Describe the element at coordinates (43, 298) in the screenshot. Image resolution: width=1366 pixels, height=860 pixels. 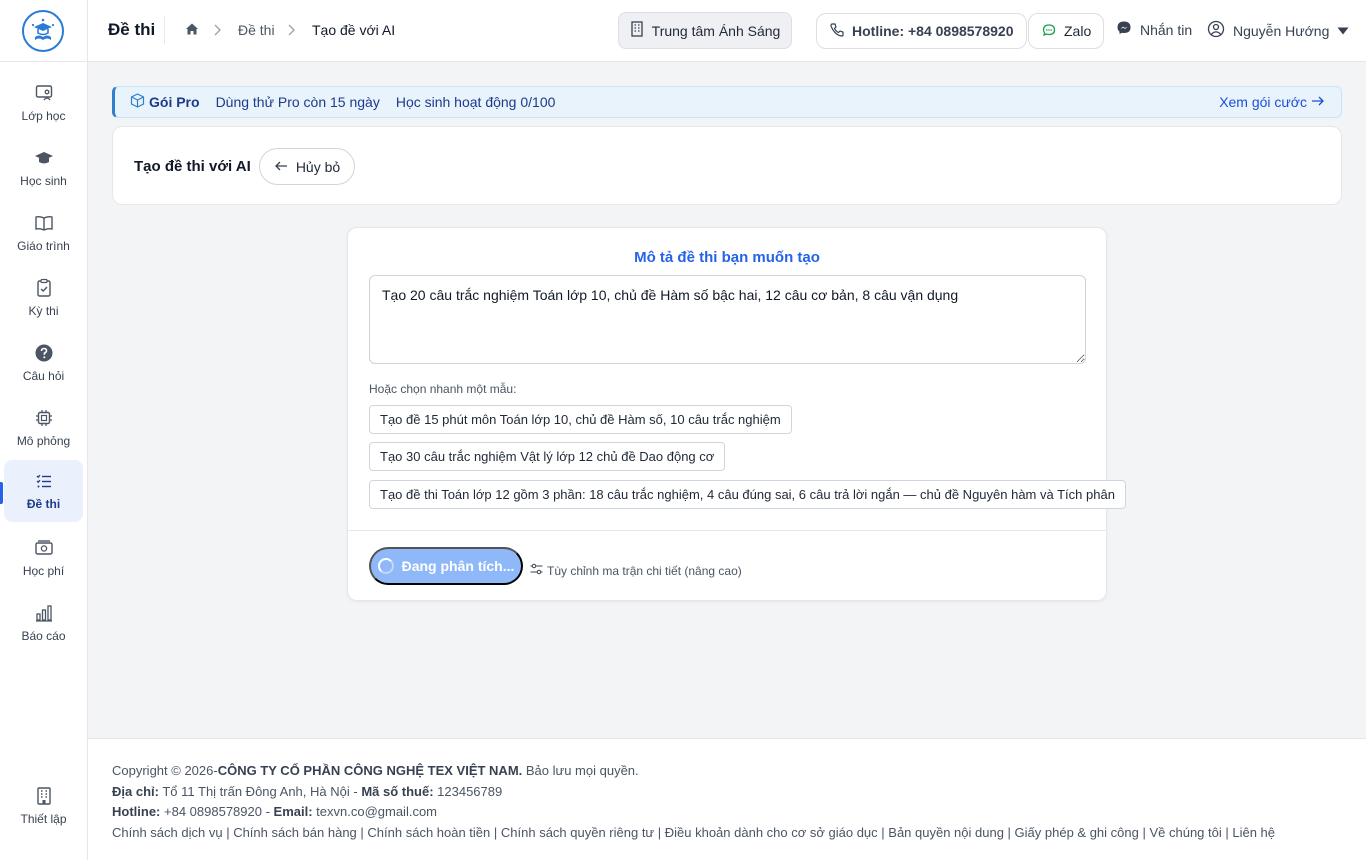
I see `sidebar-item-ky-thi: Kỳ thi` at that location.